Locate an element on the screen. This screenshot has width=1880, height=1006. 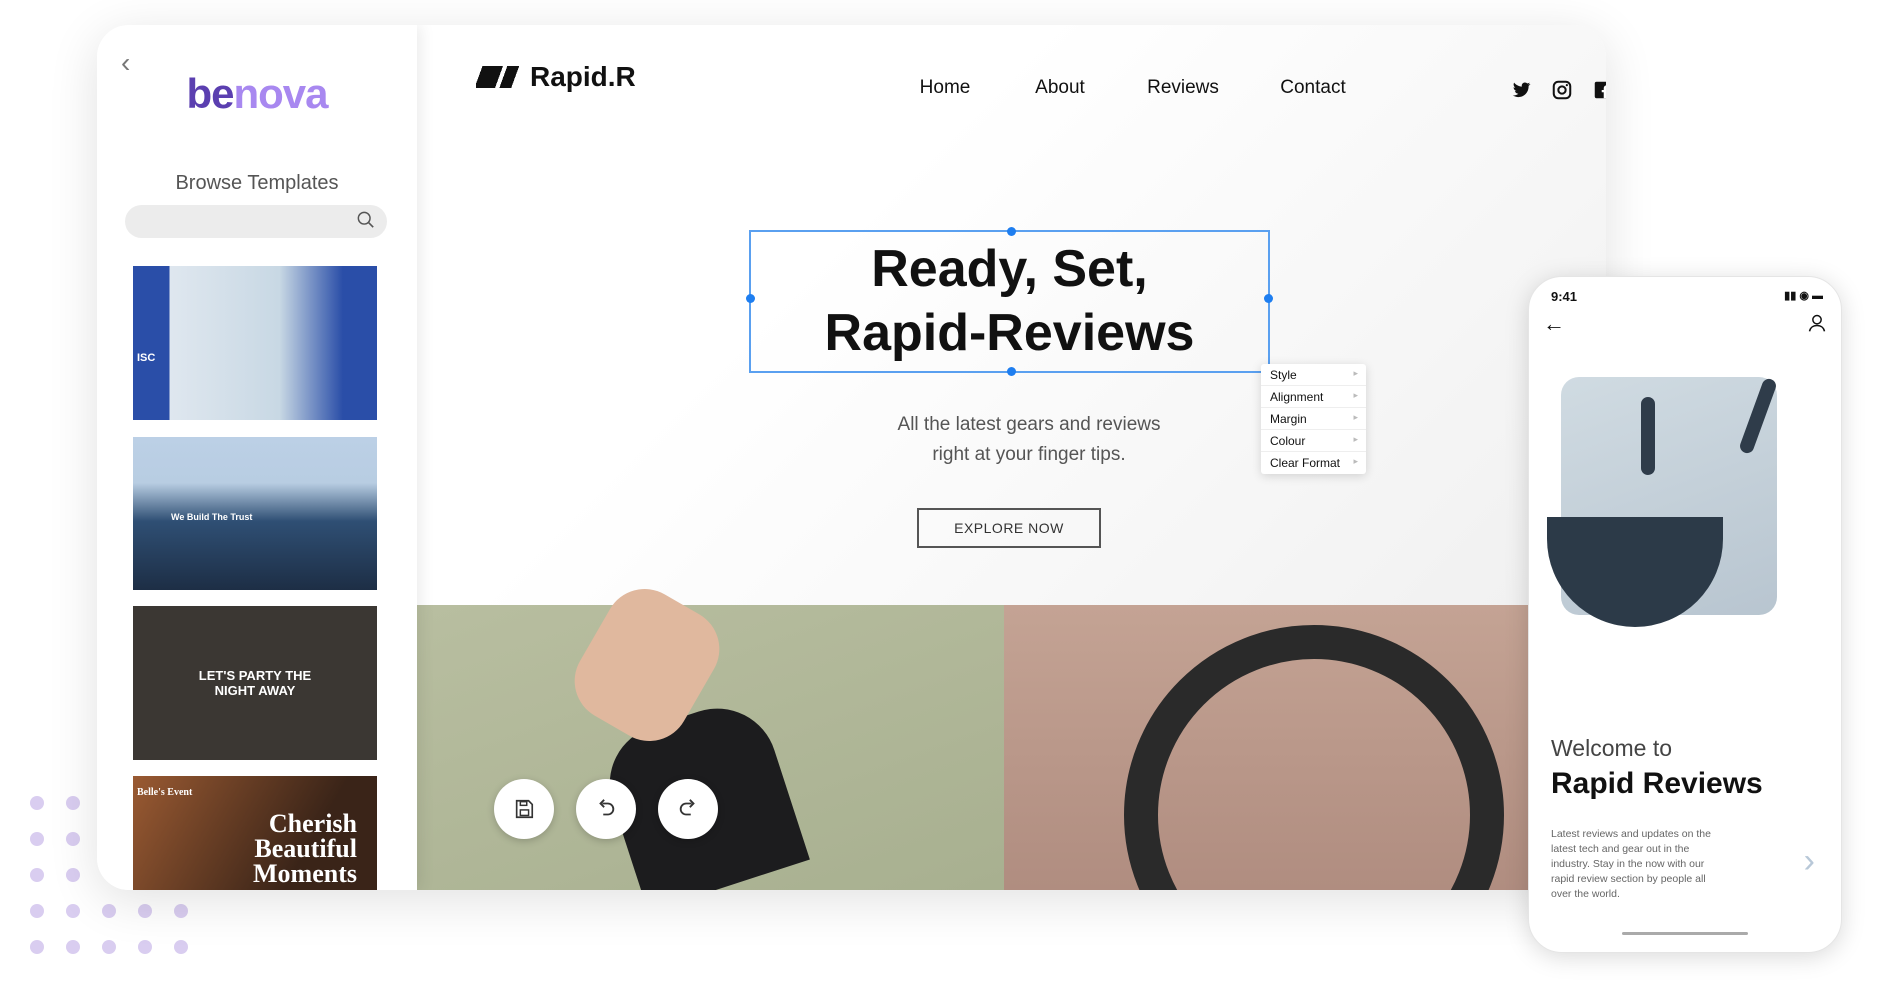
status-icons: ▮▮ ◉ ▬ is located at coordinates (1803, 296).